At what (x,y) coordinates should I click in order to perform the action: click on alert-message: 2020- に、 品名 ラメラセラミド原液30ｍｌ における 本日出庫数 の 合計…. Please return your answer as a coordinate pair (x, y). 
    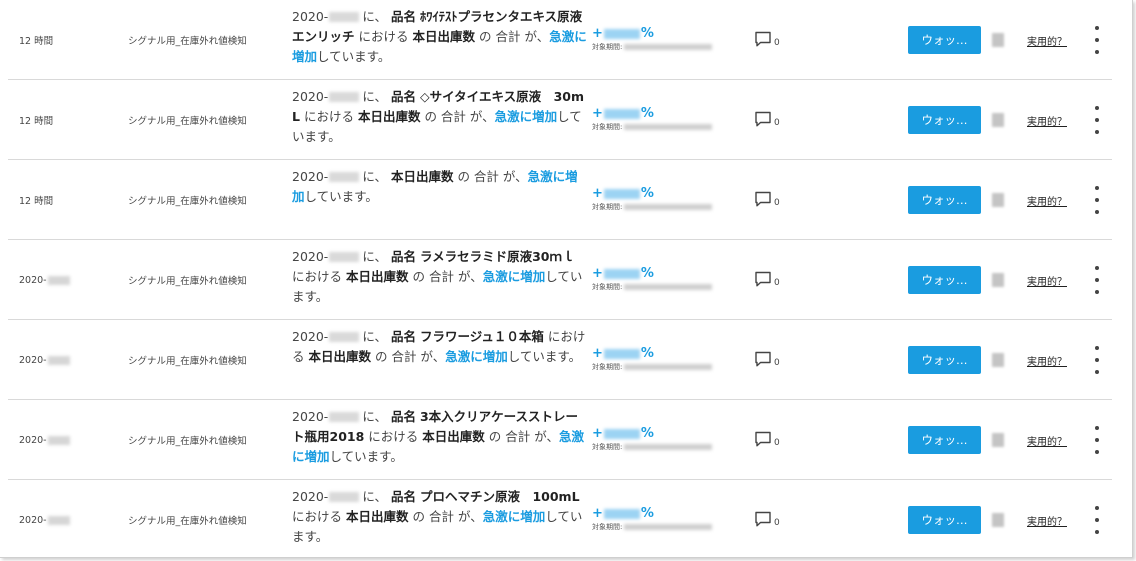
    Looking at the image, I should click on (440, 277).